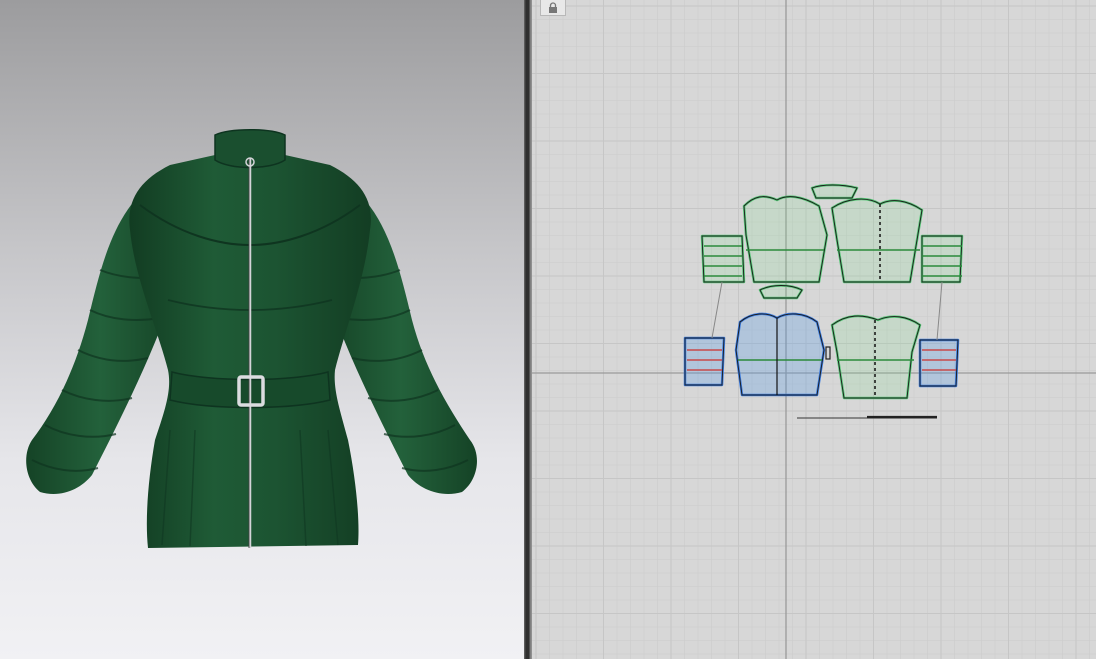 This screenshot has width=1096, height=659. Describe the element at coordinates (704, 361) in the screenshot. I see `sleeve-piece-left-bottom` at that location.